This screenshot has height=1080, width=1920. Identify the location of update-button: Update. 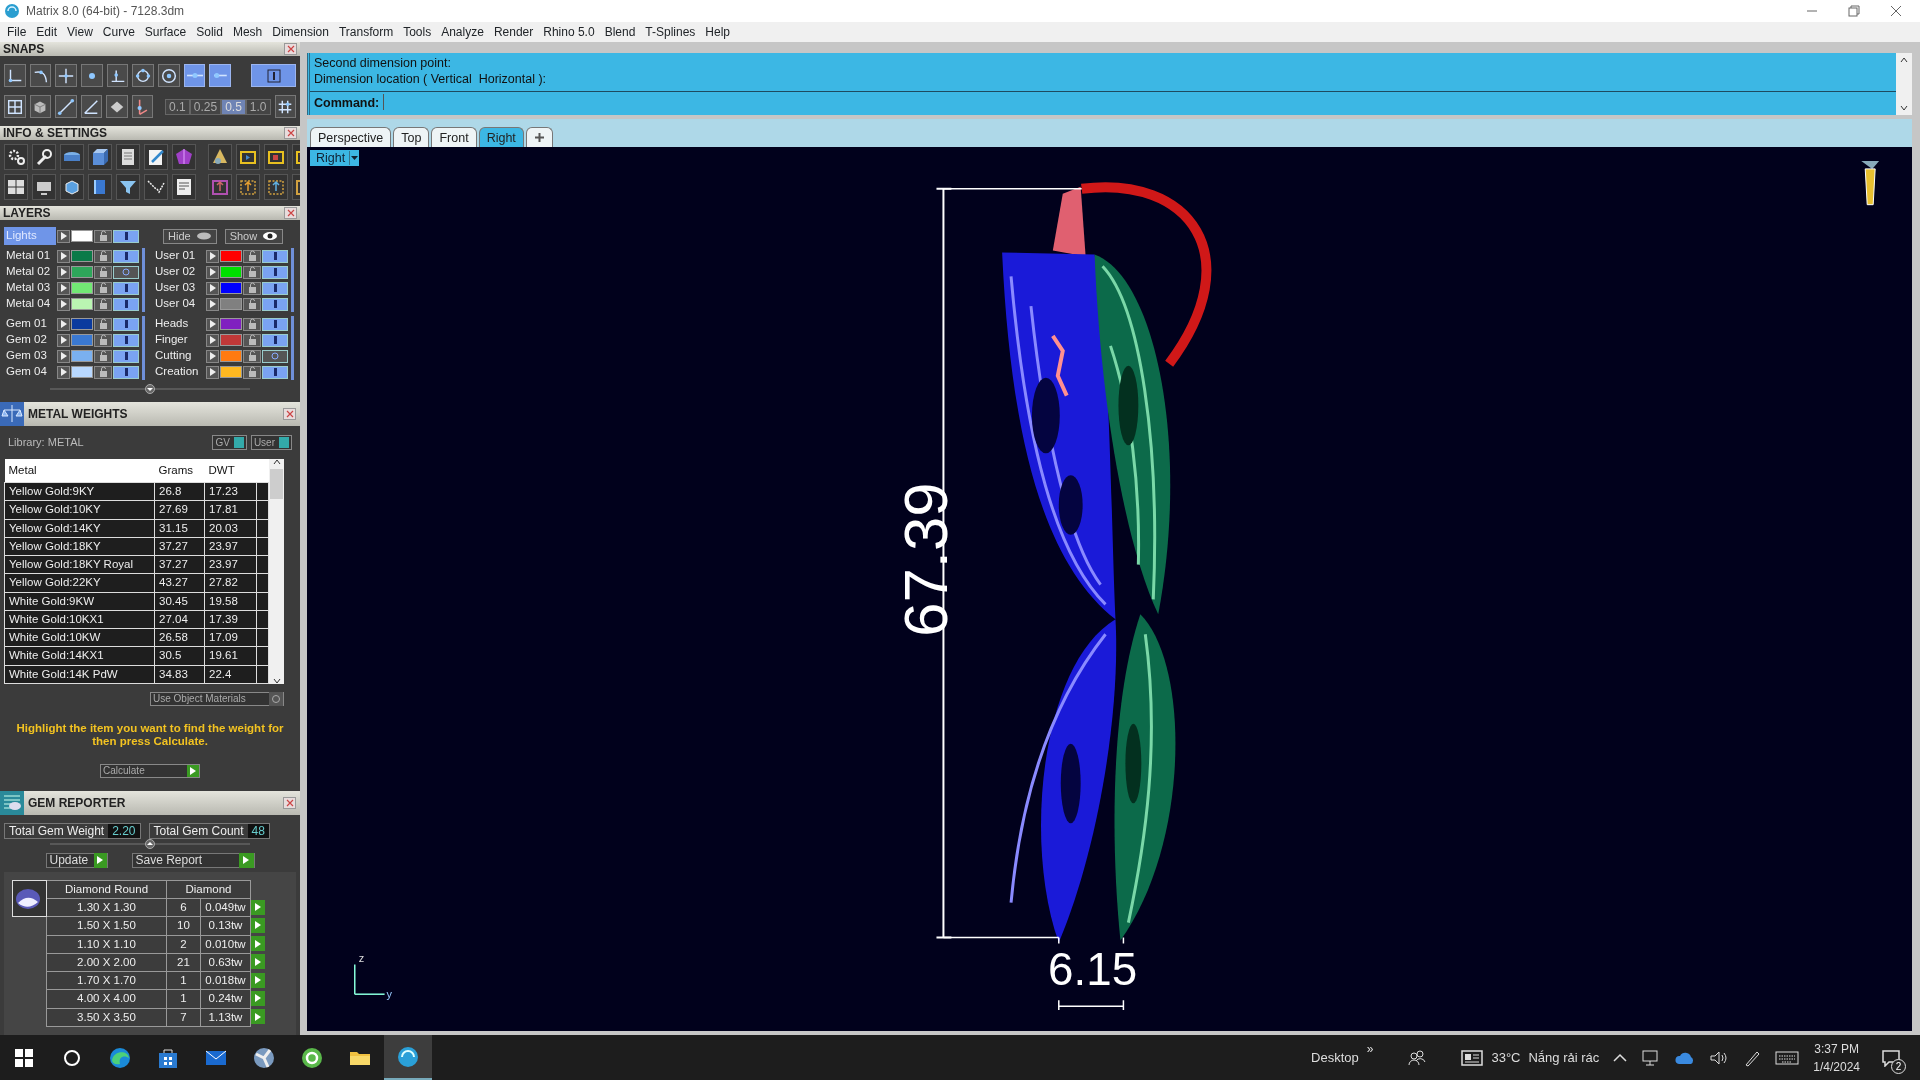
(76, 860).